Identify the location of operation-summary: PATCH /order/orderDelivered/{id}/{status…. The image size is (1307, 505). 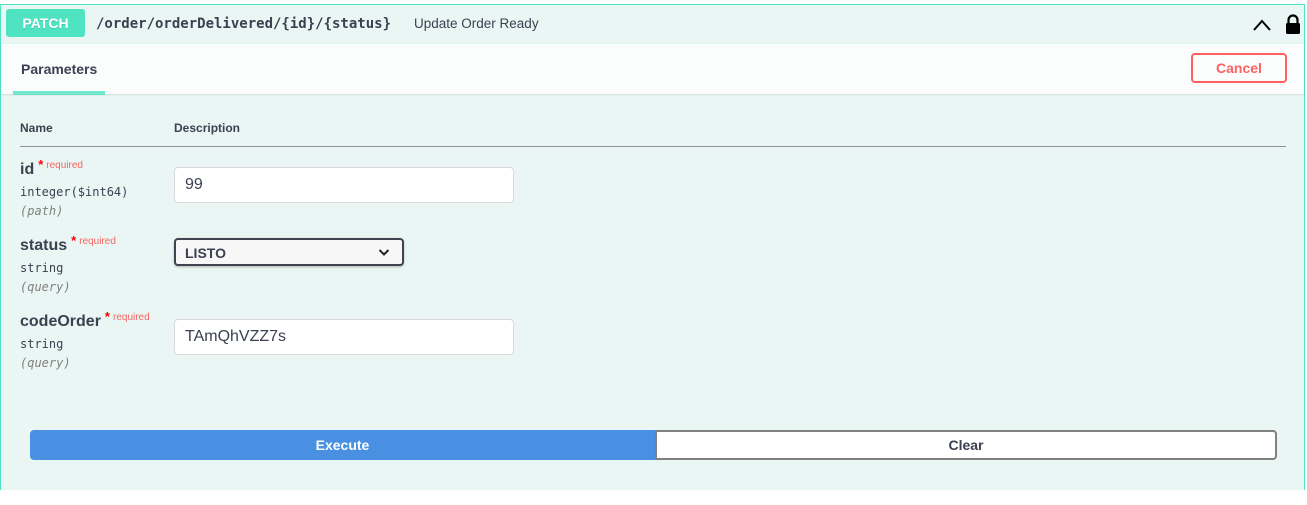
(652, 24).